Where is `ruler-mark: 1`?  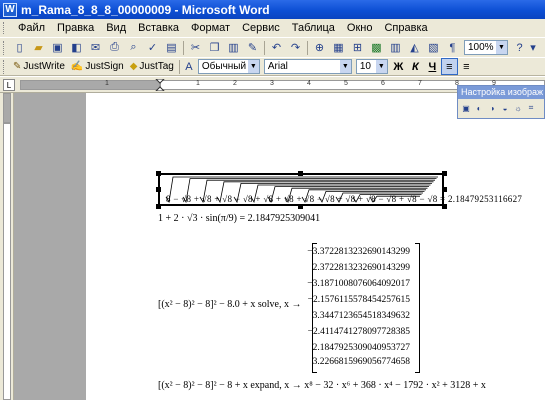 ruler-mark: 1 is located at coordinates (107, 83).